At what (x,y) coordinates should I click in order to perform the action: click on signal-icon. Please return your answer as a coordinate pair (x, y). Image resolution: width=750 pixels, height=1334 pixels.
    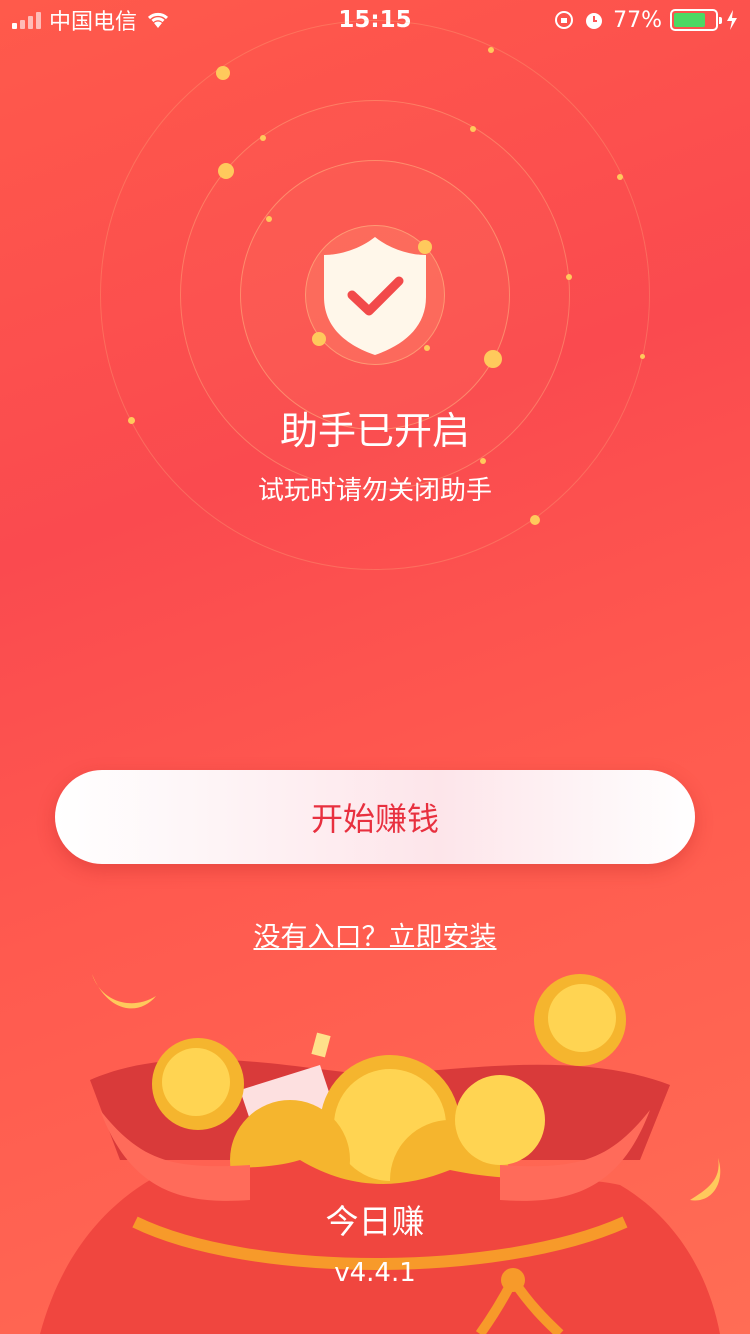
    Looking at the image, I should click on (26, 20).